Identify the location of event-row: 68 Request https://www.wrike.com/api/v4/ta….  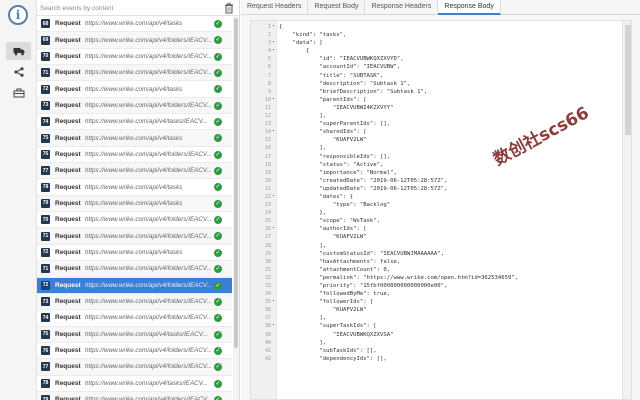
(134, 24).